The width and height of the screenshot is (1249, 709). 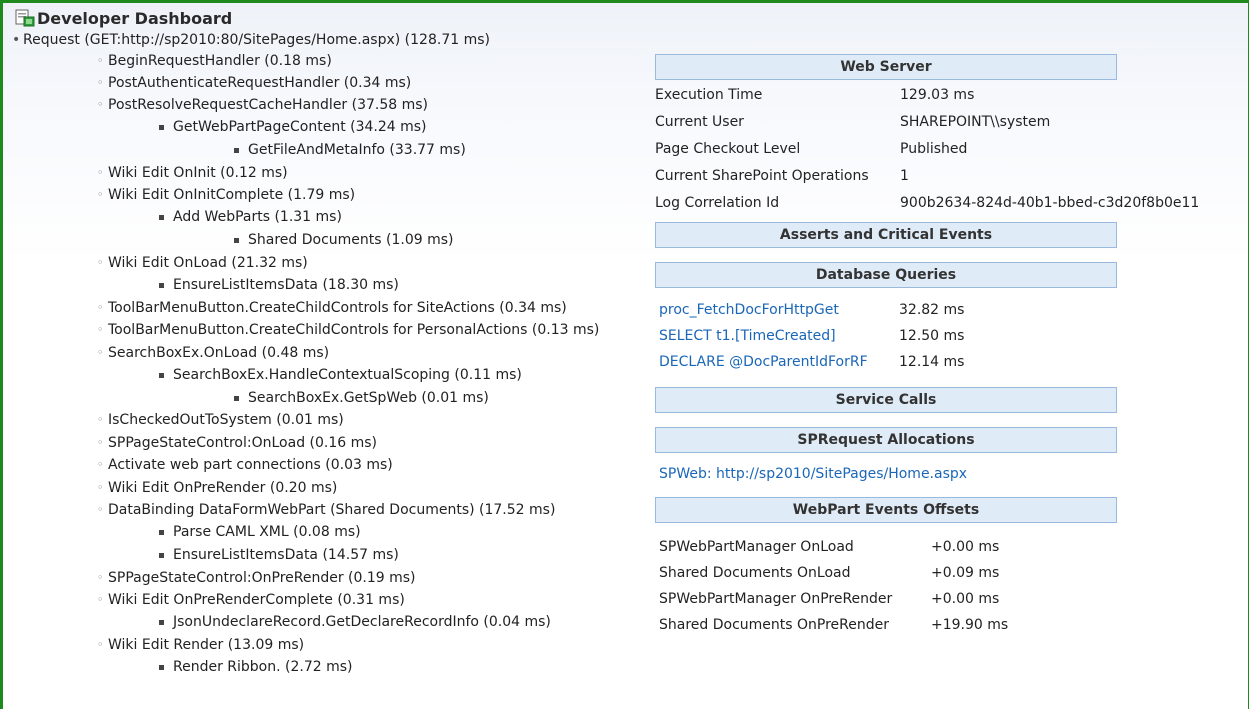 What do you see at coordinates (293, 127) in the screenshot?
I see `tree-node: GetWebPartPageContent (34.24 ms)` at bounding box center [293, 127].